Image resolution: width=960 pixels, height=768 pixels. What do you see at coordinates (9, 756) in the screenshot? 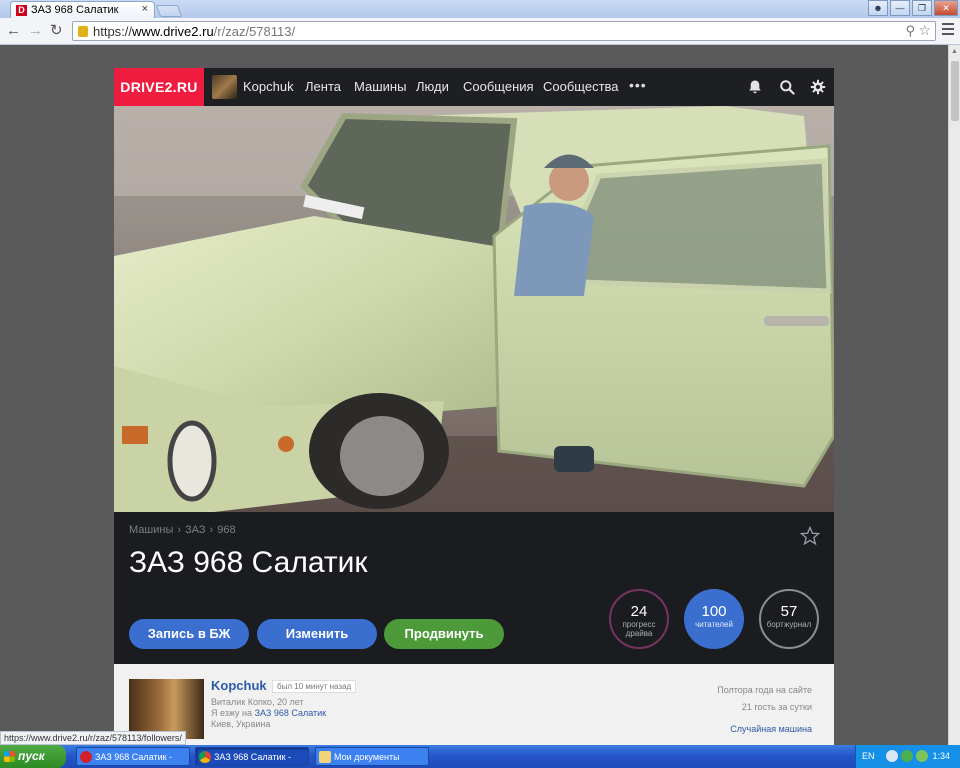
I see `windows-logo-icon` at bounding box center [9, 756].